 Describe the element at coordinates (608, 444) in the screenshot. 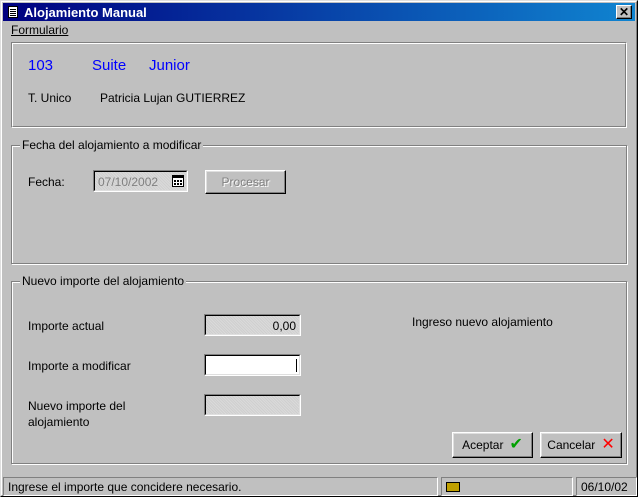

I see `close-x-icon: ✕` at that location.